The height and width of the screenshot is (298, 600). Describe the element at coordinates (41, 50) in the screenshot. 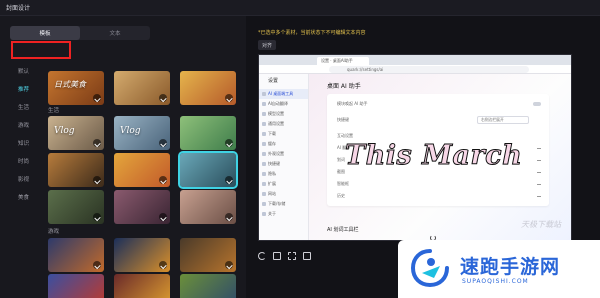

I see `highlight-box` at that location.